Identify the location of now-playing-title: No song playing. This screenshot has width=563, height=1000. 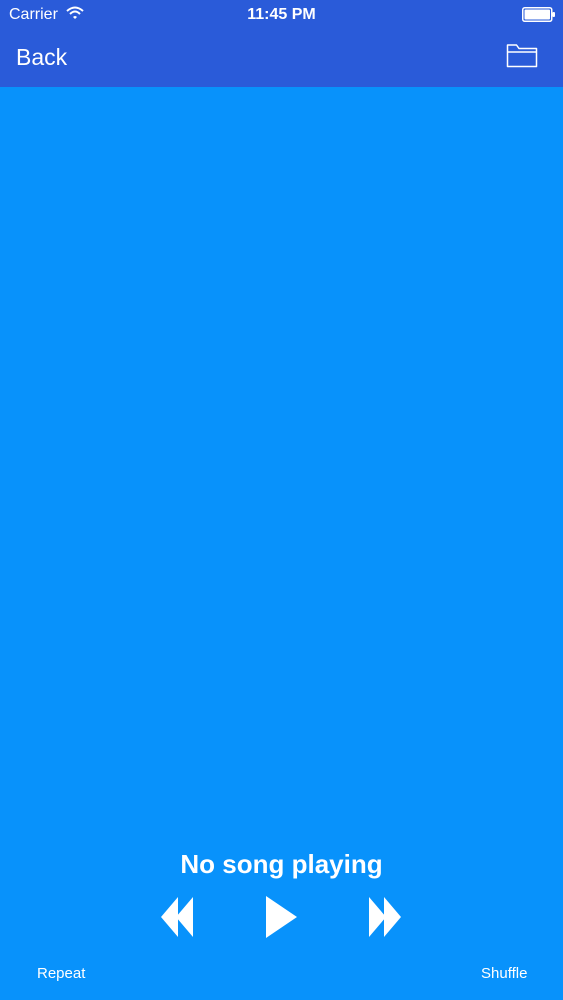
(281, 864).